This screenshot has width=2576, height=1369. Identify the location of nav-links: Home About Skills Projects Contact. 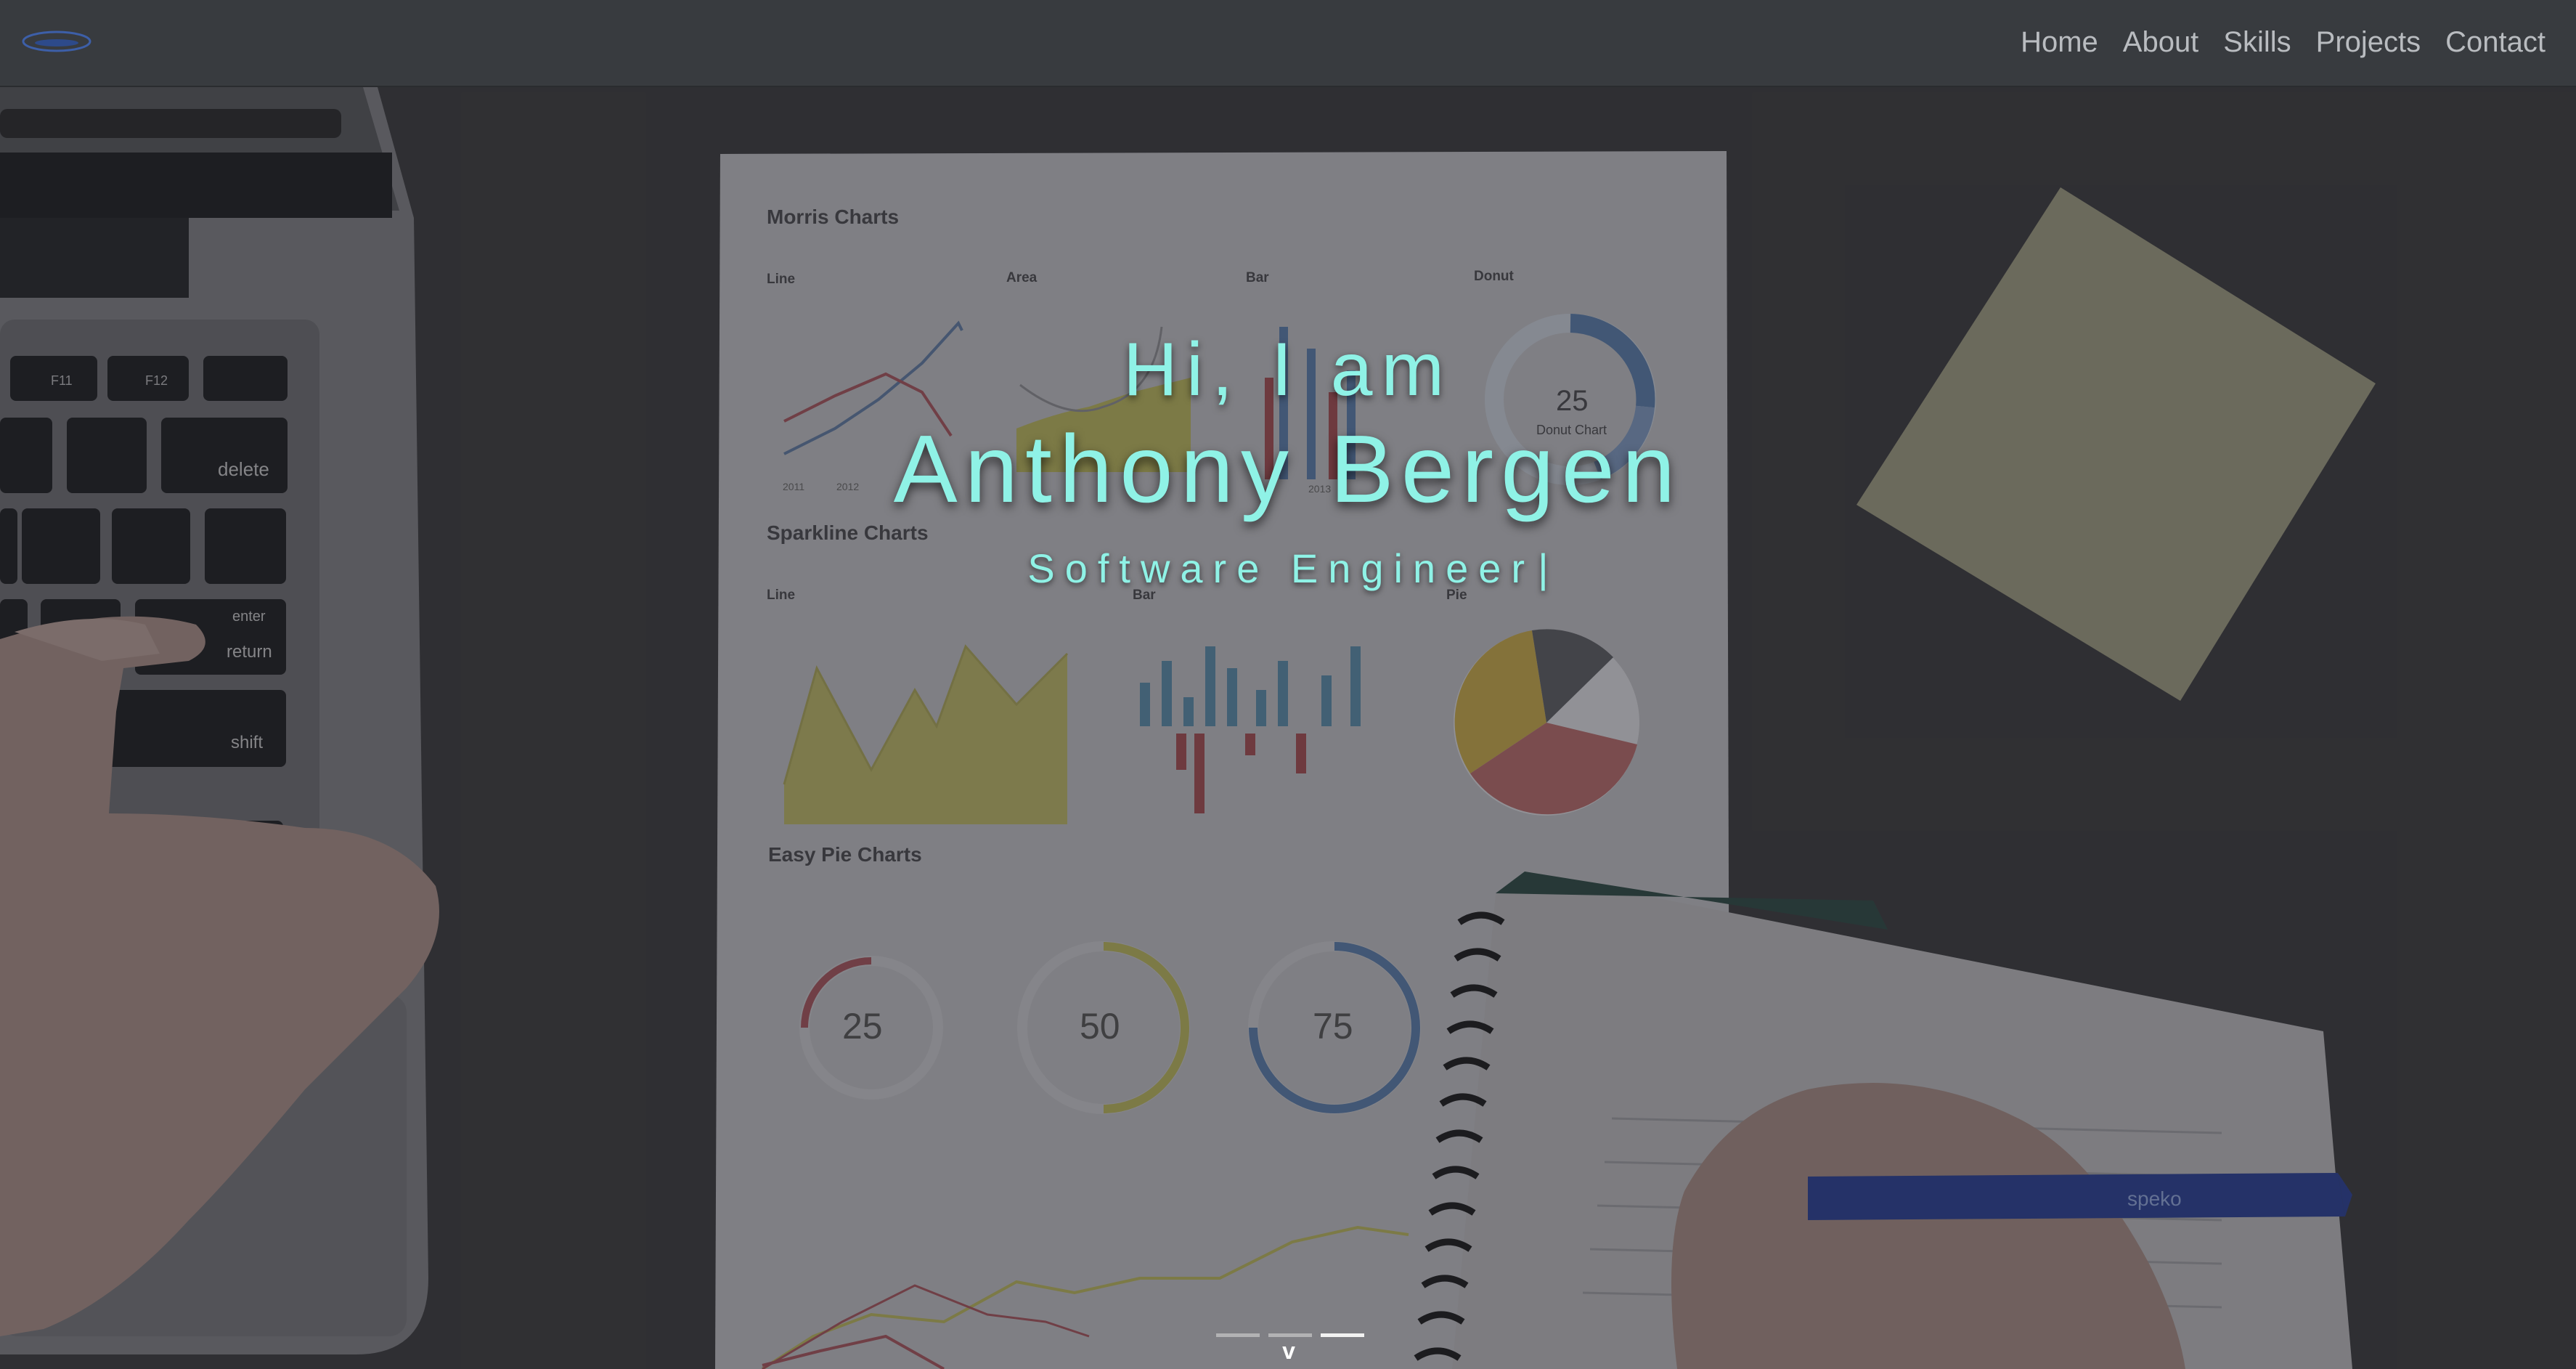
(2283, 42).